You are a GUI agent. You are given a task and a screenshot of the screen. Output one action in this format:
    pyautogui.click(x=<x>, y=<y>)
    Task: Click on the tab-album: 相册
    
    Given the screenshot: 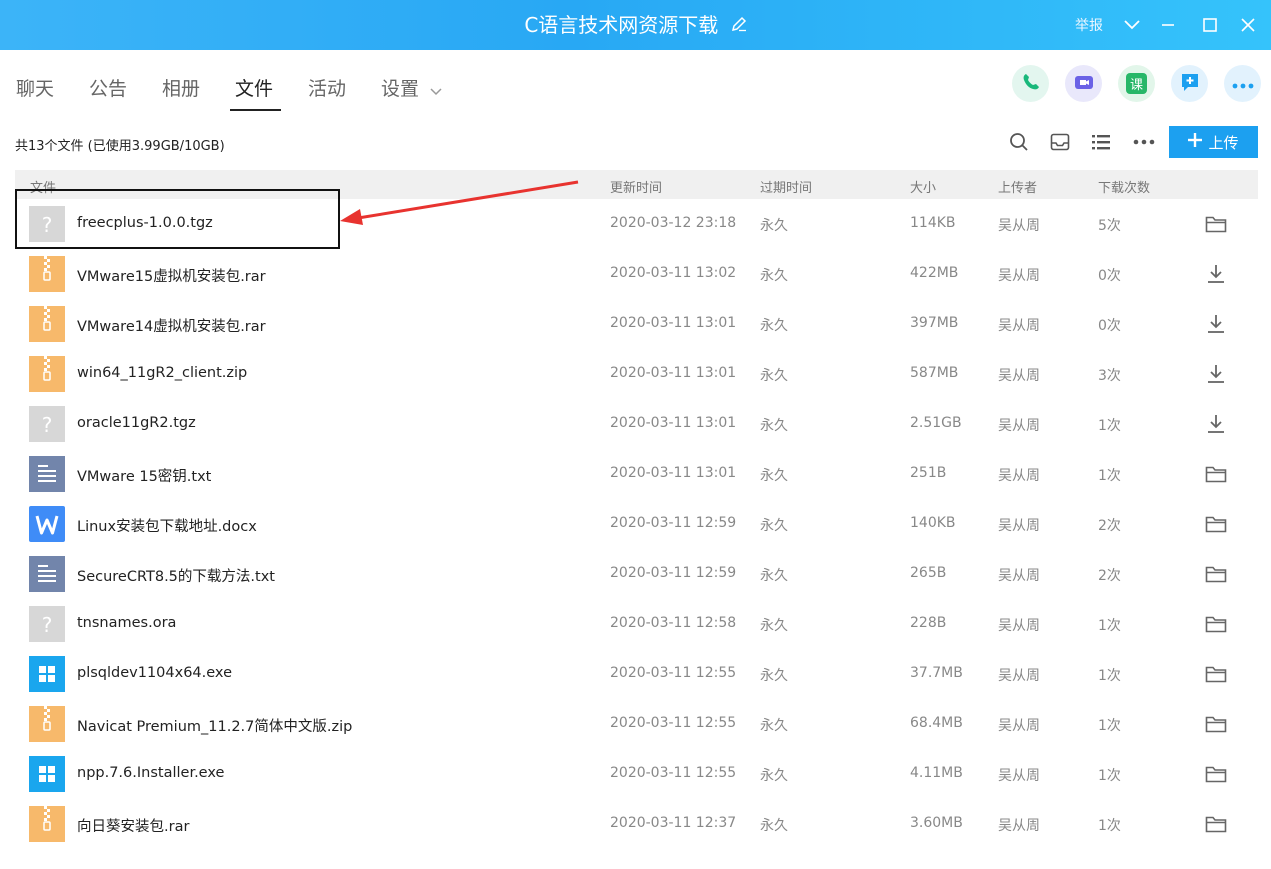 What is the action you would take?
    pyautogui.click(x=181, y=87)
    